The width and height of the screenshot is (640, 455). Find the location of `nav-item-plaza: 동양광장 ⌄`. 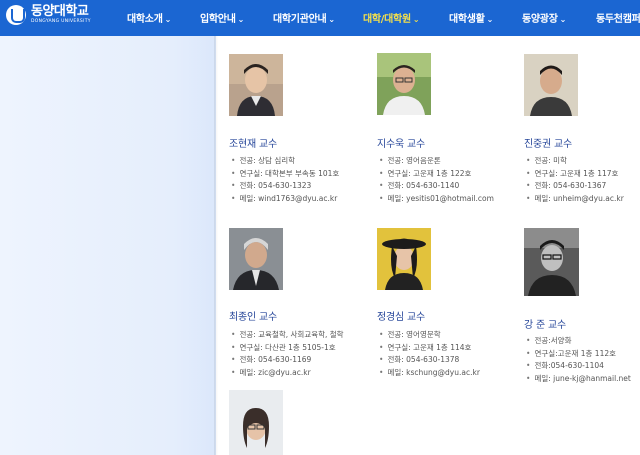

nav-item-plaza: 동양광장 ⌄ is located at coordinates (544, 17).